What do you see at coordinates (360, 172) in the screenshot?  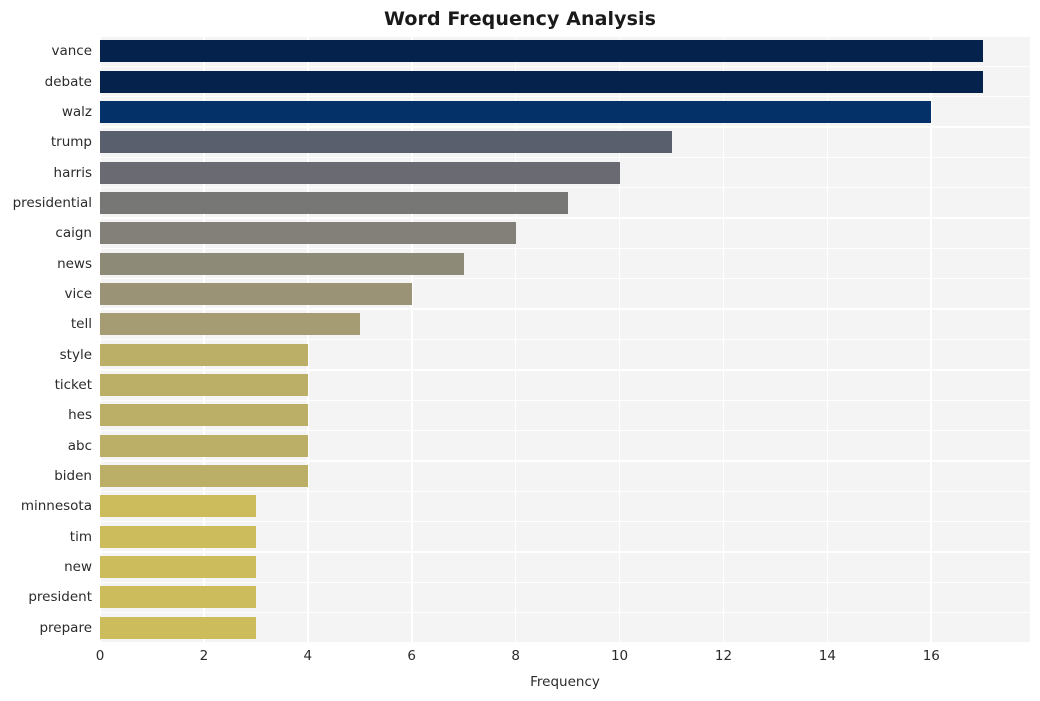 I see `bar-harris` at bounding box center [360, 172].